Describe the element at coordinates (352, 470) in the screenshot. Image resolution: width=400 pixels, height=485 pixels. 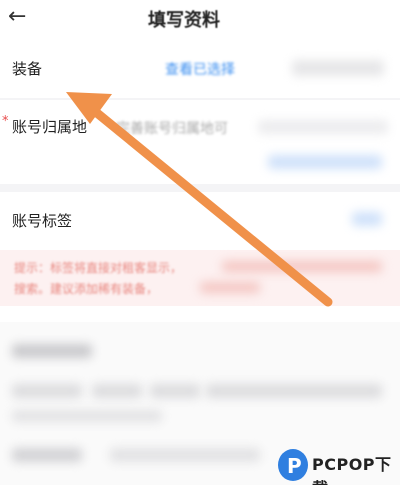
I see `logo-brand-text: PCPOP下载` at that location.